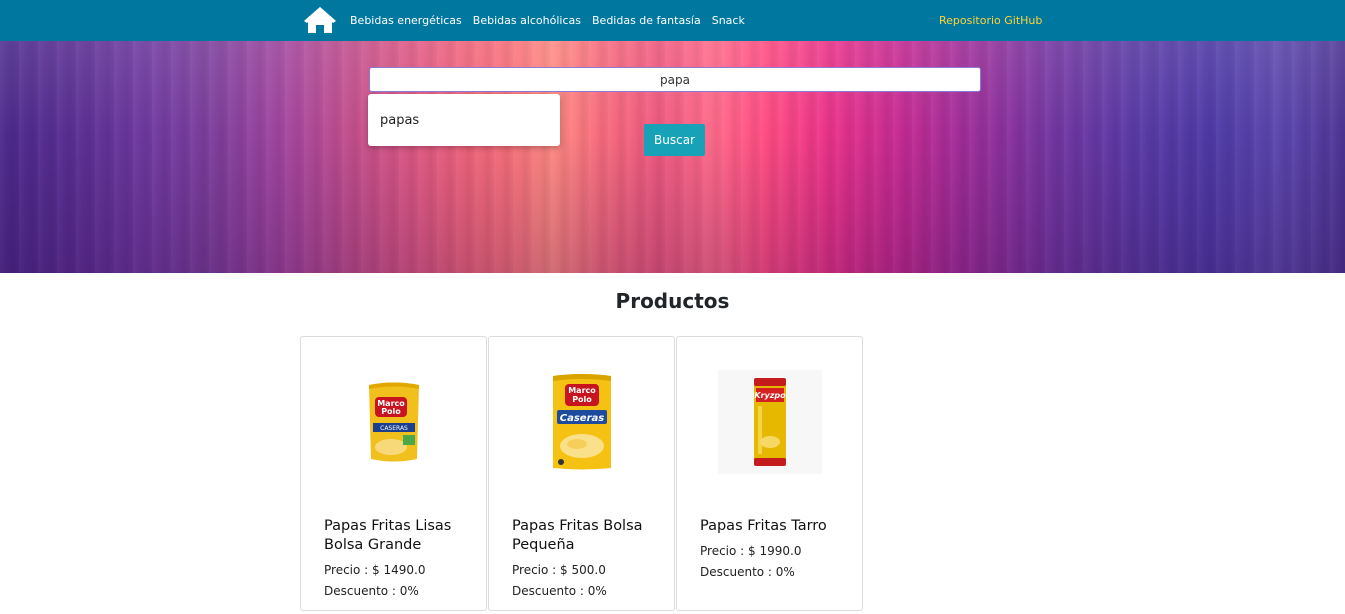  Describe the element at coordinates (582, 418) in the screenshot. I see `svg-text: Caseras` at that location.